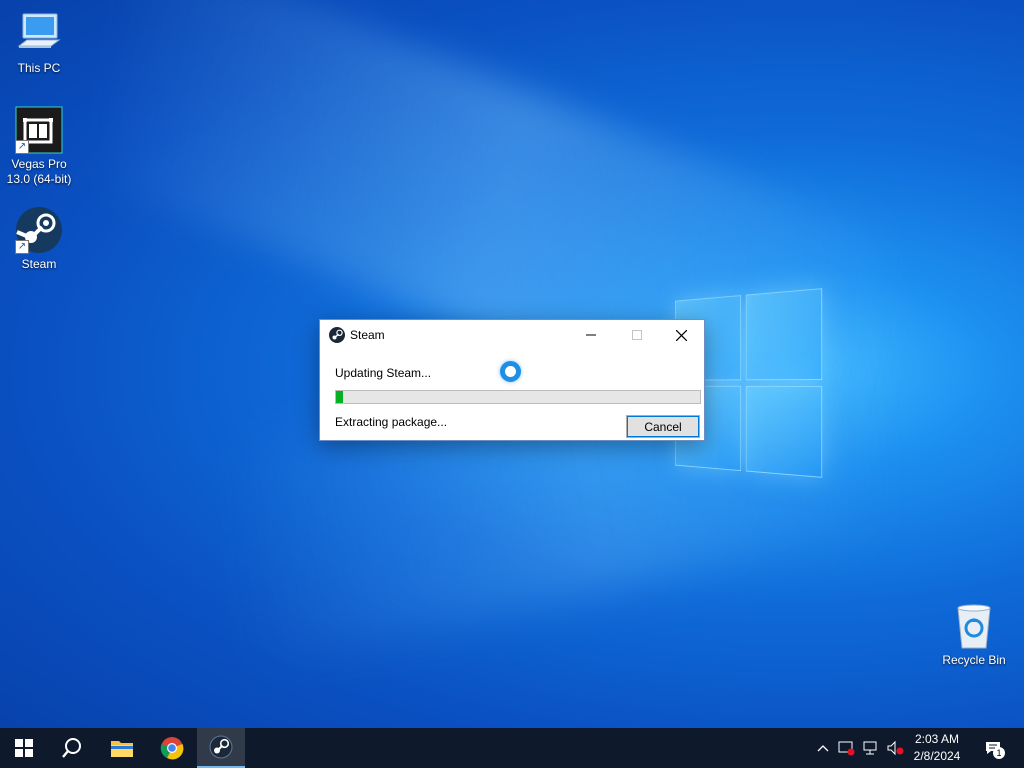  Describe the element at coordinates (512, 748) in the screenshot. I see `taskbar: 2:03 AM 2/8/2024 1` at that location.